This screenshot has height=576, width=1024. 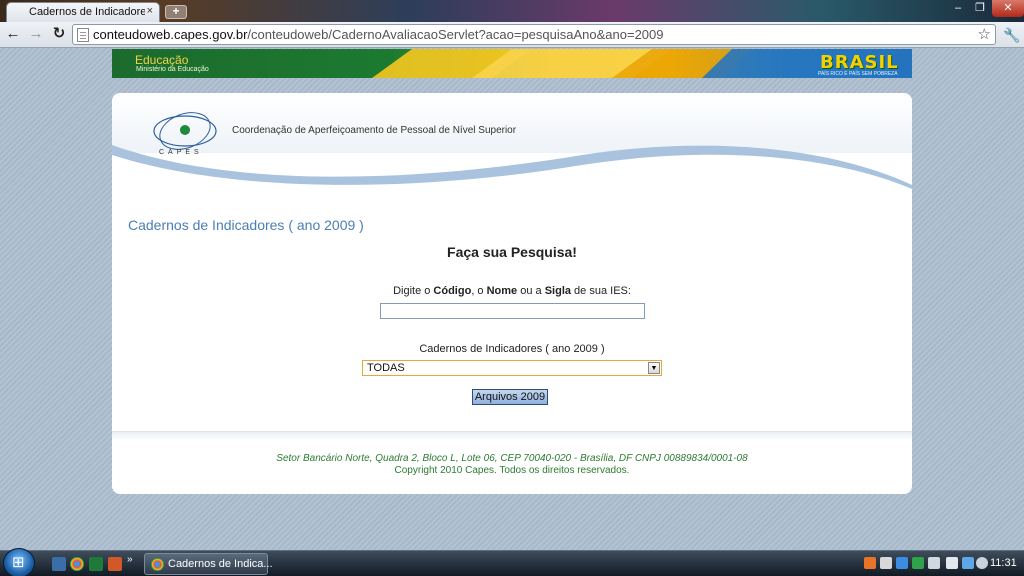 I want to click on tab-close-icon: ×, so click(x=150, y=11).